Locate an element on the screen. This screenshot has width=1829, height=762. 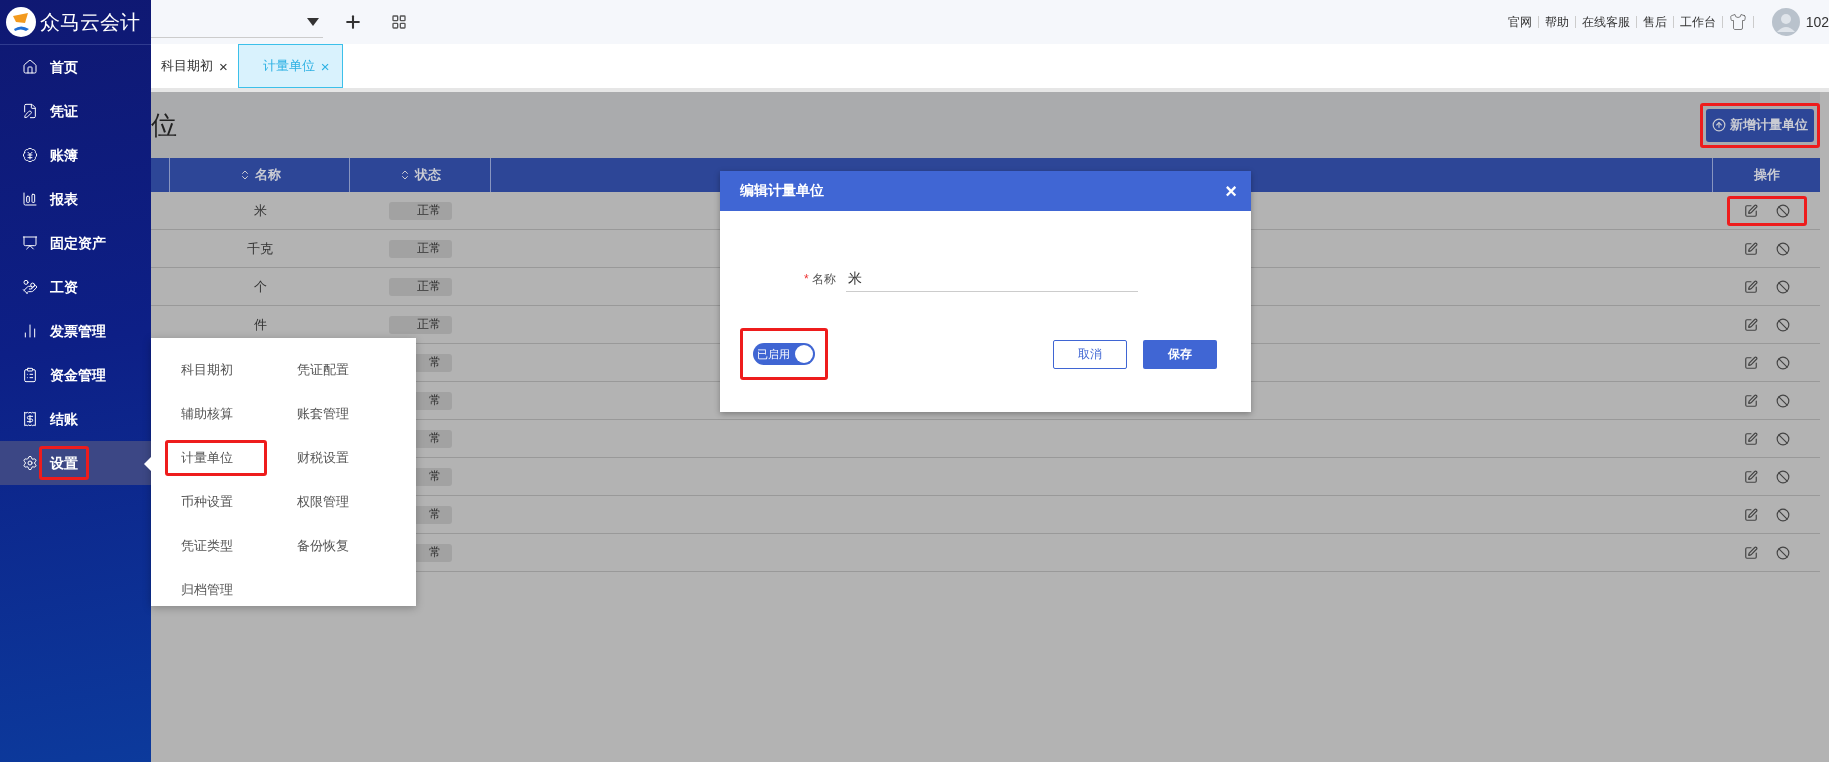
top-link: 售后 is located at coordinates (1654, 22).